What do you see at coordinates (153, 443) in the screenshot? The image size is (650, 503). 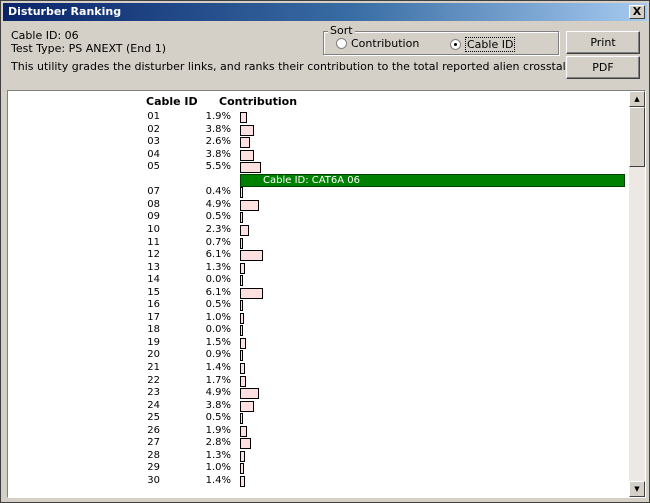 I see `row-cable-id: 27` at bounding box center [153, 443].